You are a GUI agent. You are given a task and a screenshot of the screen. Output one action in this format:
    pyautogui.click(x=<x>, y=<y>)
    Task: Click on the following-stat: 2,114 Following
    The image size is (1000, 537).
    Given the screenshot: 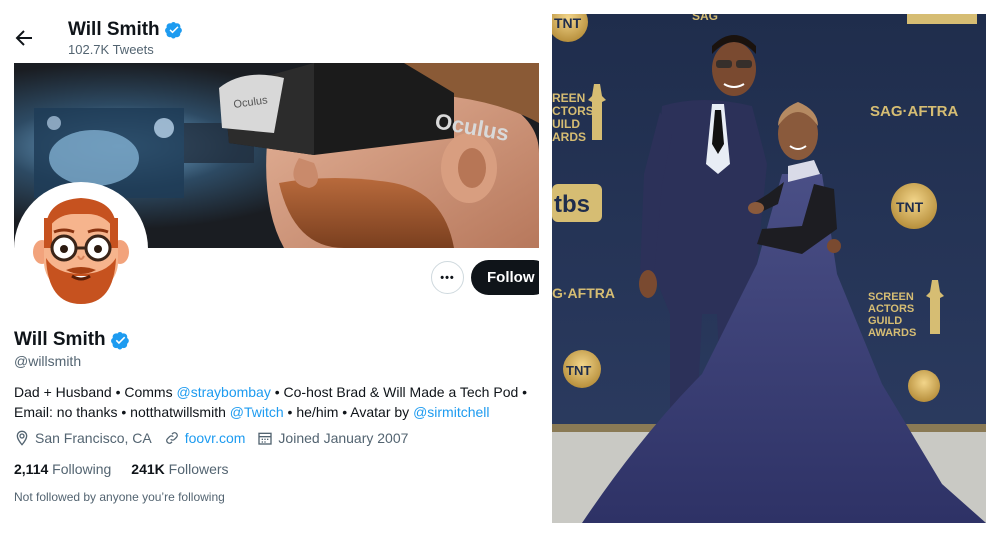 What is the action you would take?
    pyautogui.click(x=62, y=469)
    